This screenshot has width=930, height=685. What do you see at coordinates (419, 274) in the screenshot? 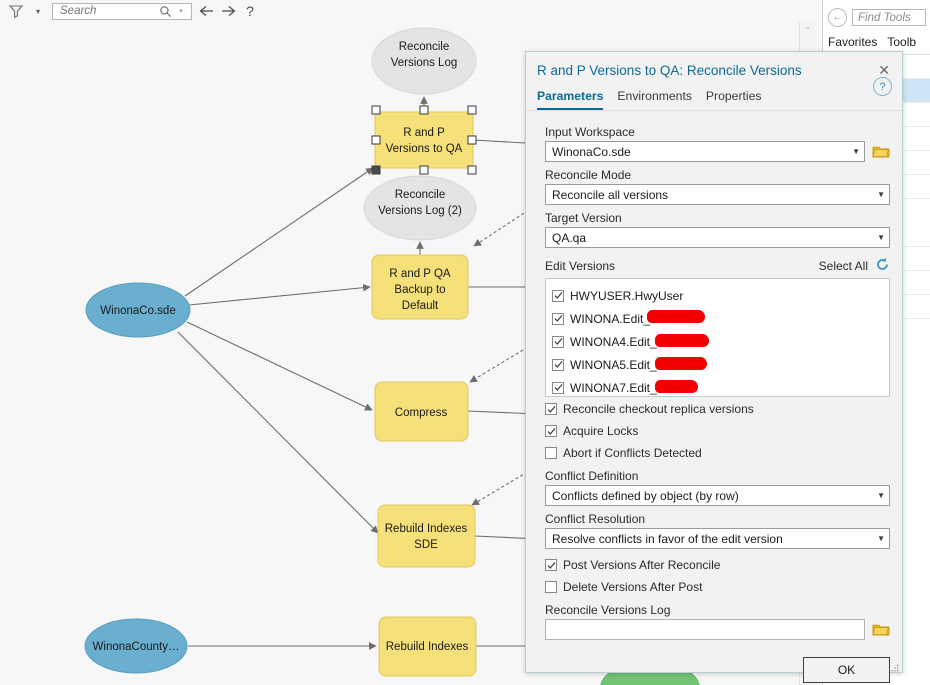
I see `node-label: R and P QA` at bounding box center [419, 274].